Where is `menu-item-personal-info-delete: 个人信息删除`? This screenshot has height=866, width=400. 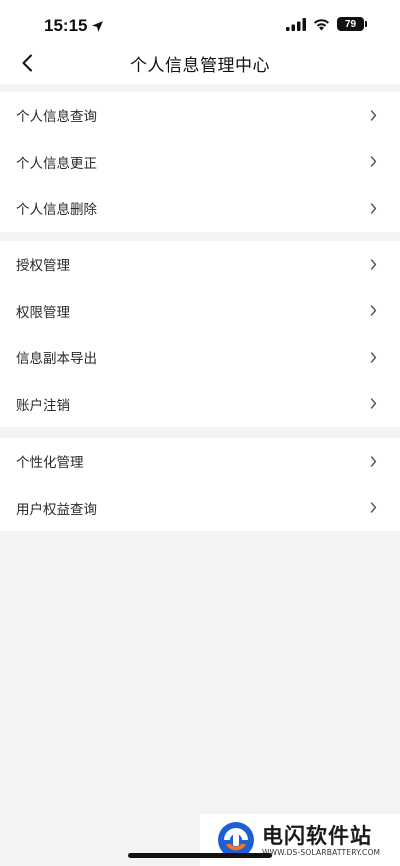
menu-item-personal-info-delete: 个人信息删除 is located at coordinates (200, 208).